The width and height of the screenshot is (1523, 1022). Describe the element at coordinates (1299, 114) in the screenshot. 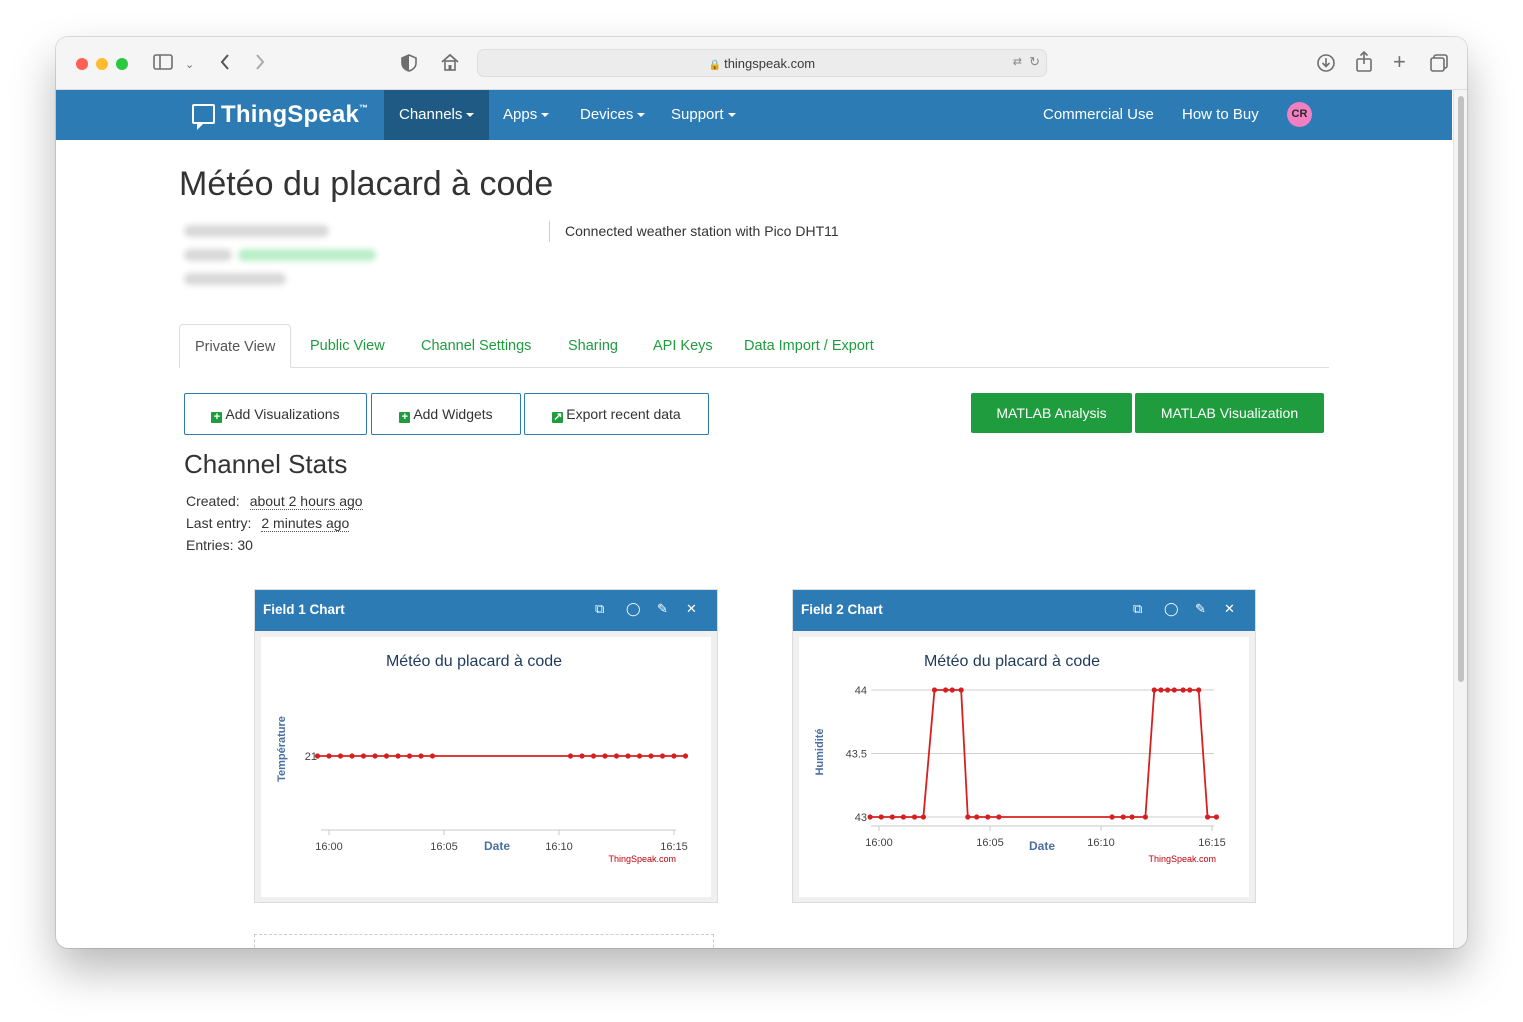

I see `avatar: CR` at that location.